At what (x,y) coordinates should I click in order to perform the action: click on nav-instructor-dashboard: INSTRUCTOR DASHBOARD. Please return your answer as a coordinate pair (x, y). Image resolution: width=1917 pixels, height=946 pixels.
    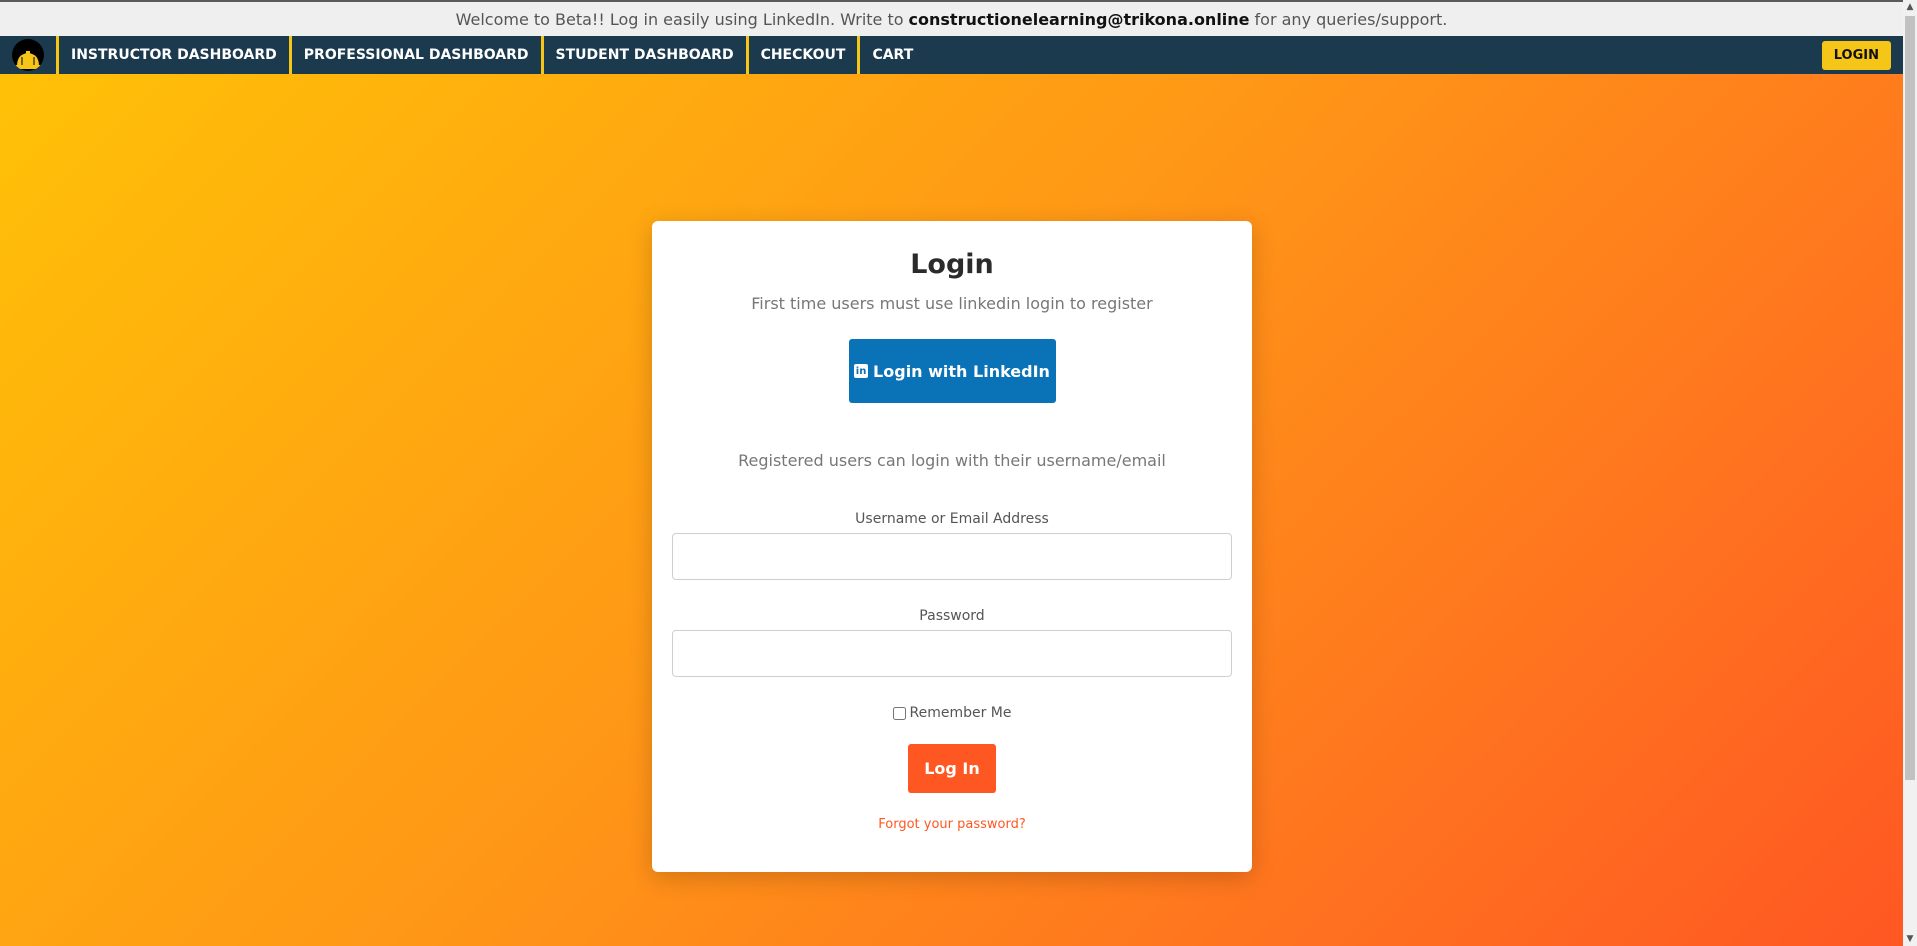
    Looking at the image, I should click on (172, 55).